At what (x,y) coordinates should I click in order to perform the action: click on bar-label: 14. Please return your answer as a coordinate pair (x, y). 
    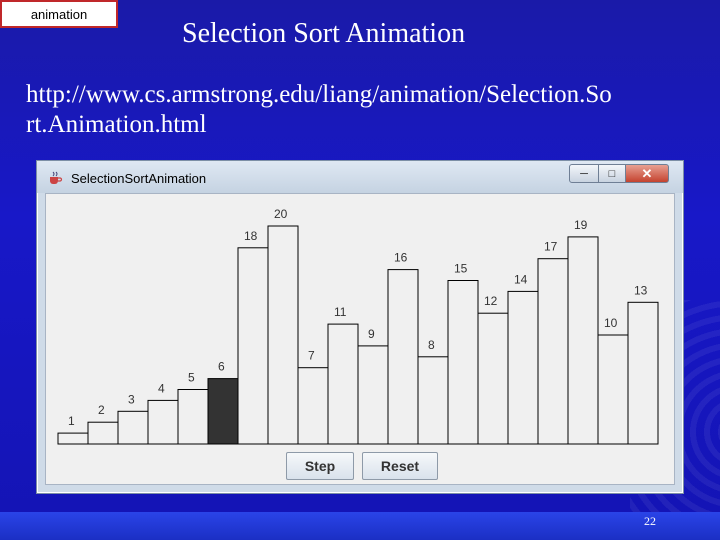
    Looking at the image, I should click on (521, 279).